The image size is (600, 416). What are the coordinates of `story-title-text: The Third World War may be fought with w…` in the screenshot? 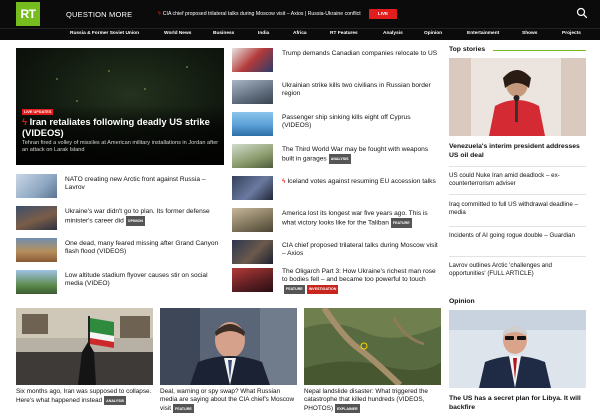 It's located at (355, 154).